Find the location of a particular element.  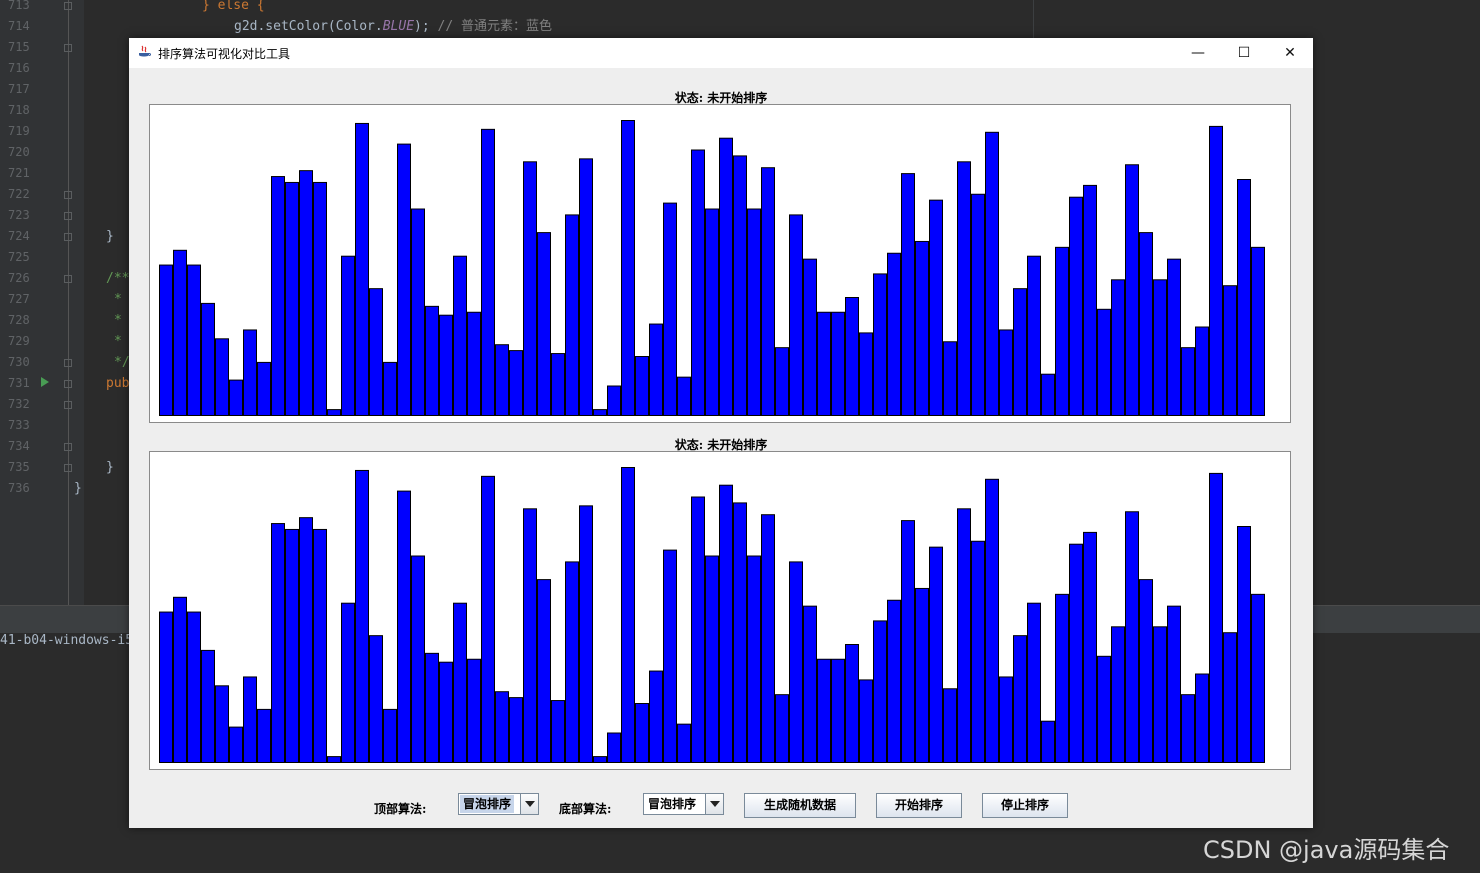

close-button: ✕ is located at coordinates (1290, 53).